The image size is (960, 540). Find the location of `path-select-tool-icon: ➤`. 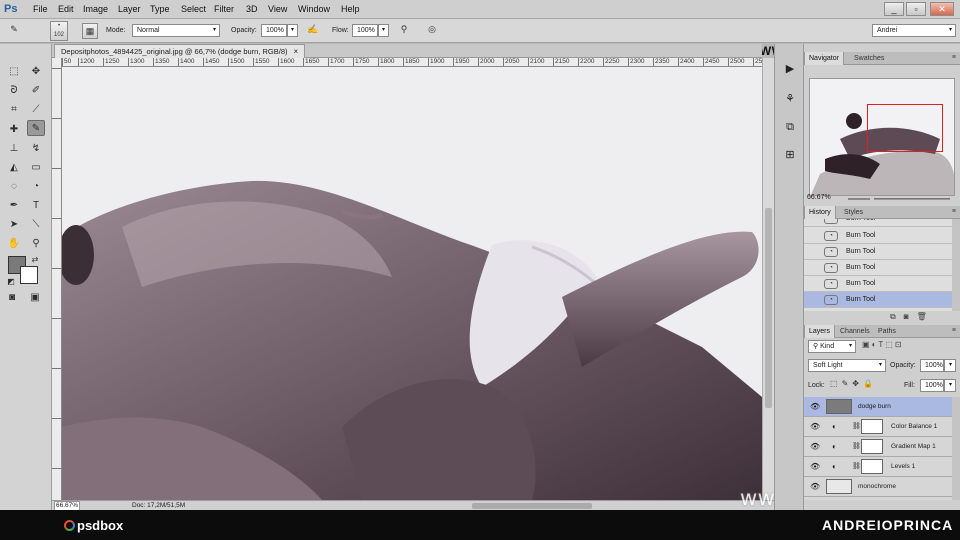

path-select-tool-icon: ➤ is located at coordinates (14, 225).